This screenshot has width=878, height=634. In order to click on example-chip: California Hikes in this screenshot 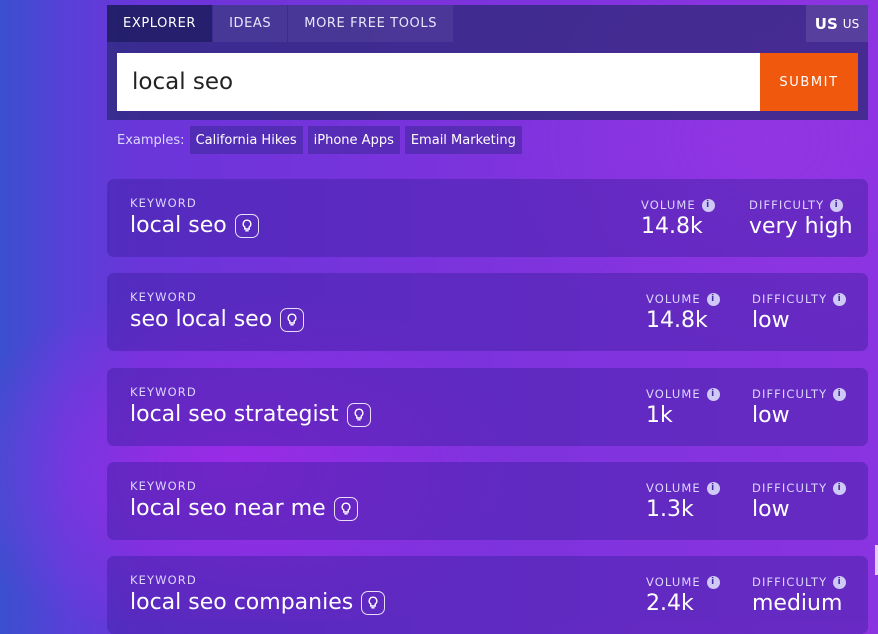, I will do `click(246, 140)`.